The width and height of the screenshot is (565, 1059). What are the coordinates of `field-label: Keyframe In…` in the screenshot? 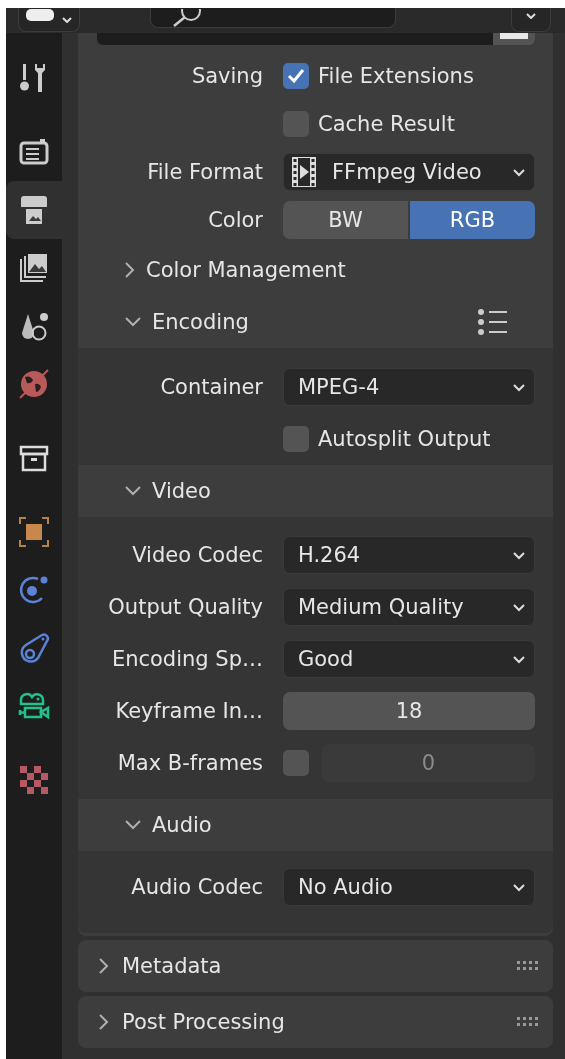 It's located at (189, 711).